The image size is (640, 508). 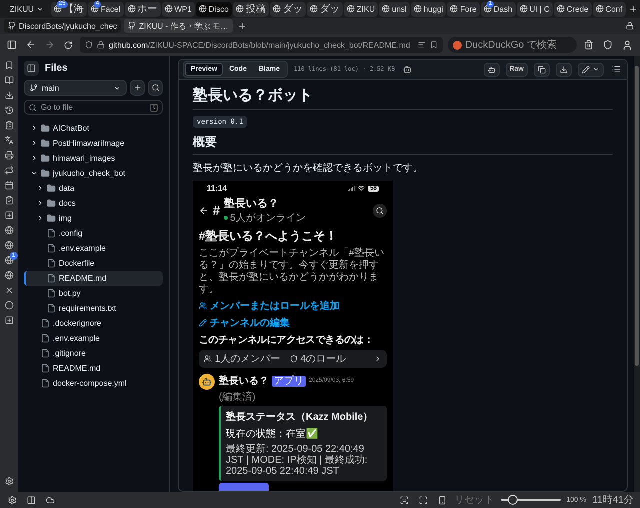 What do you see at coordinates (137, 88) in the screenshot?
I see `add-file-button` at bounding box center [137, 88].